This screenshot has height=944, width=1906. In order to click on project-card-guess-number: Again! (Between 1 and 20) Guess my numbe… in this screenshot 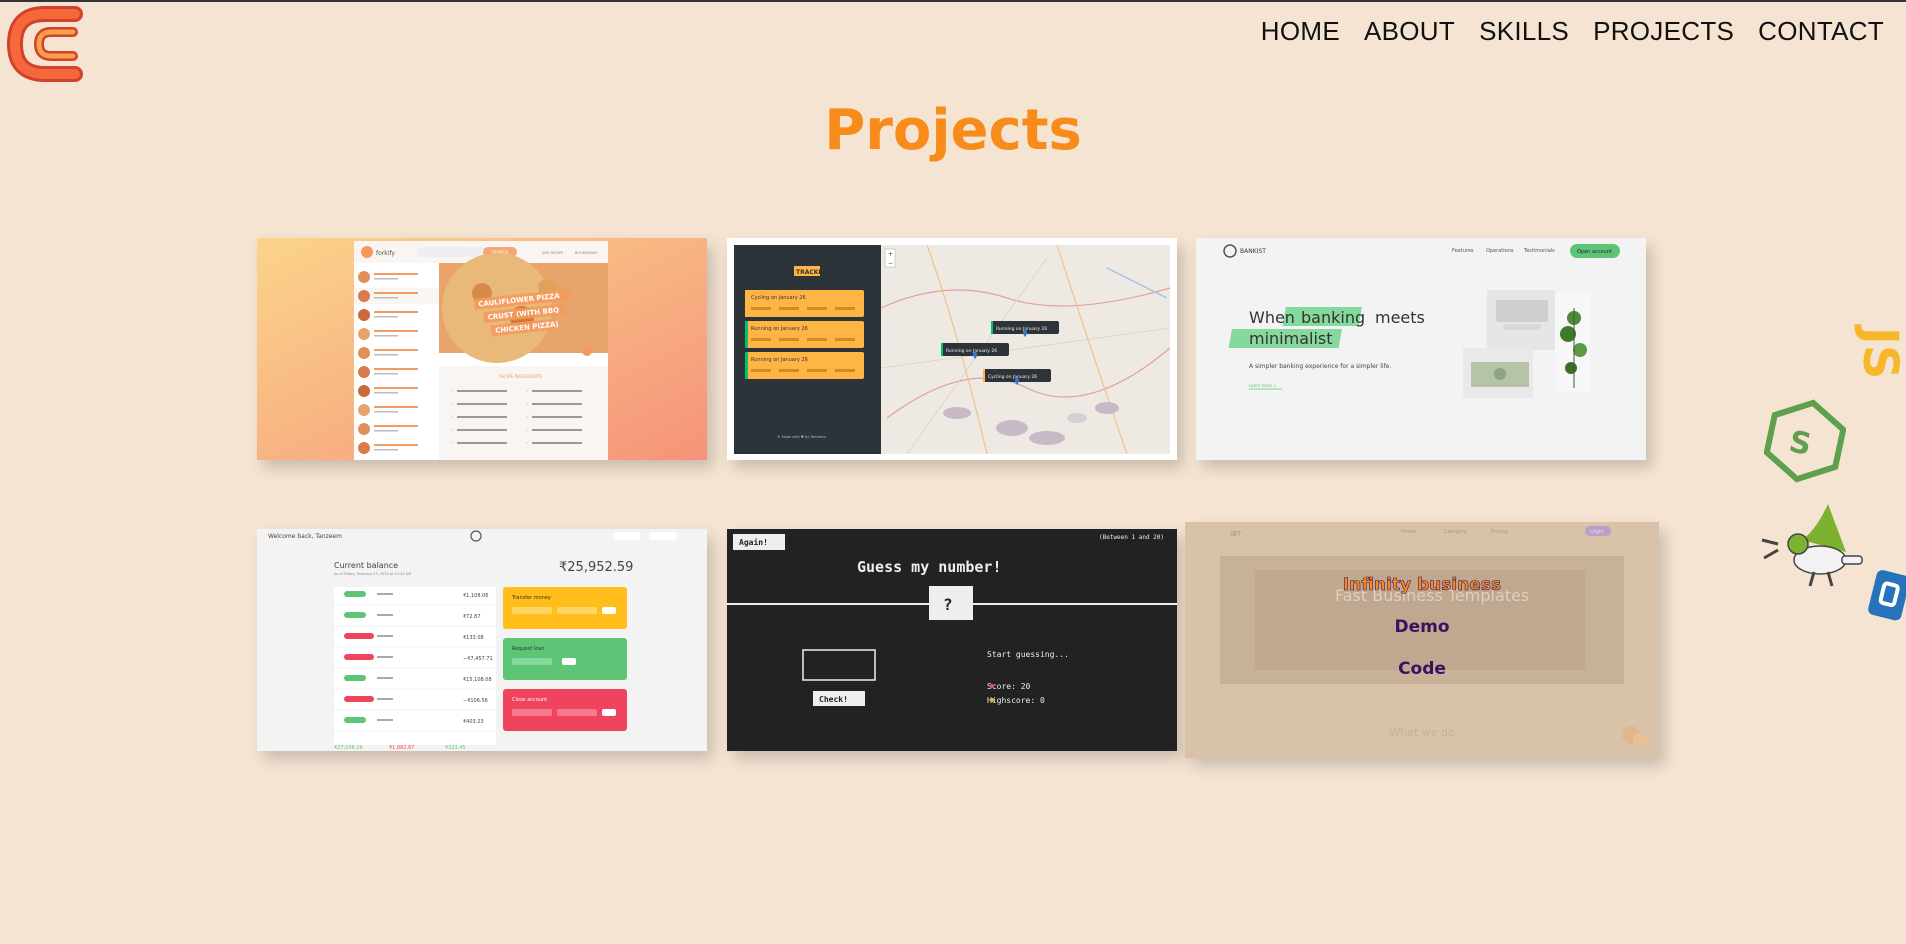, I will do `click(952, 640)`.